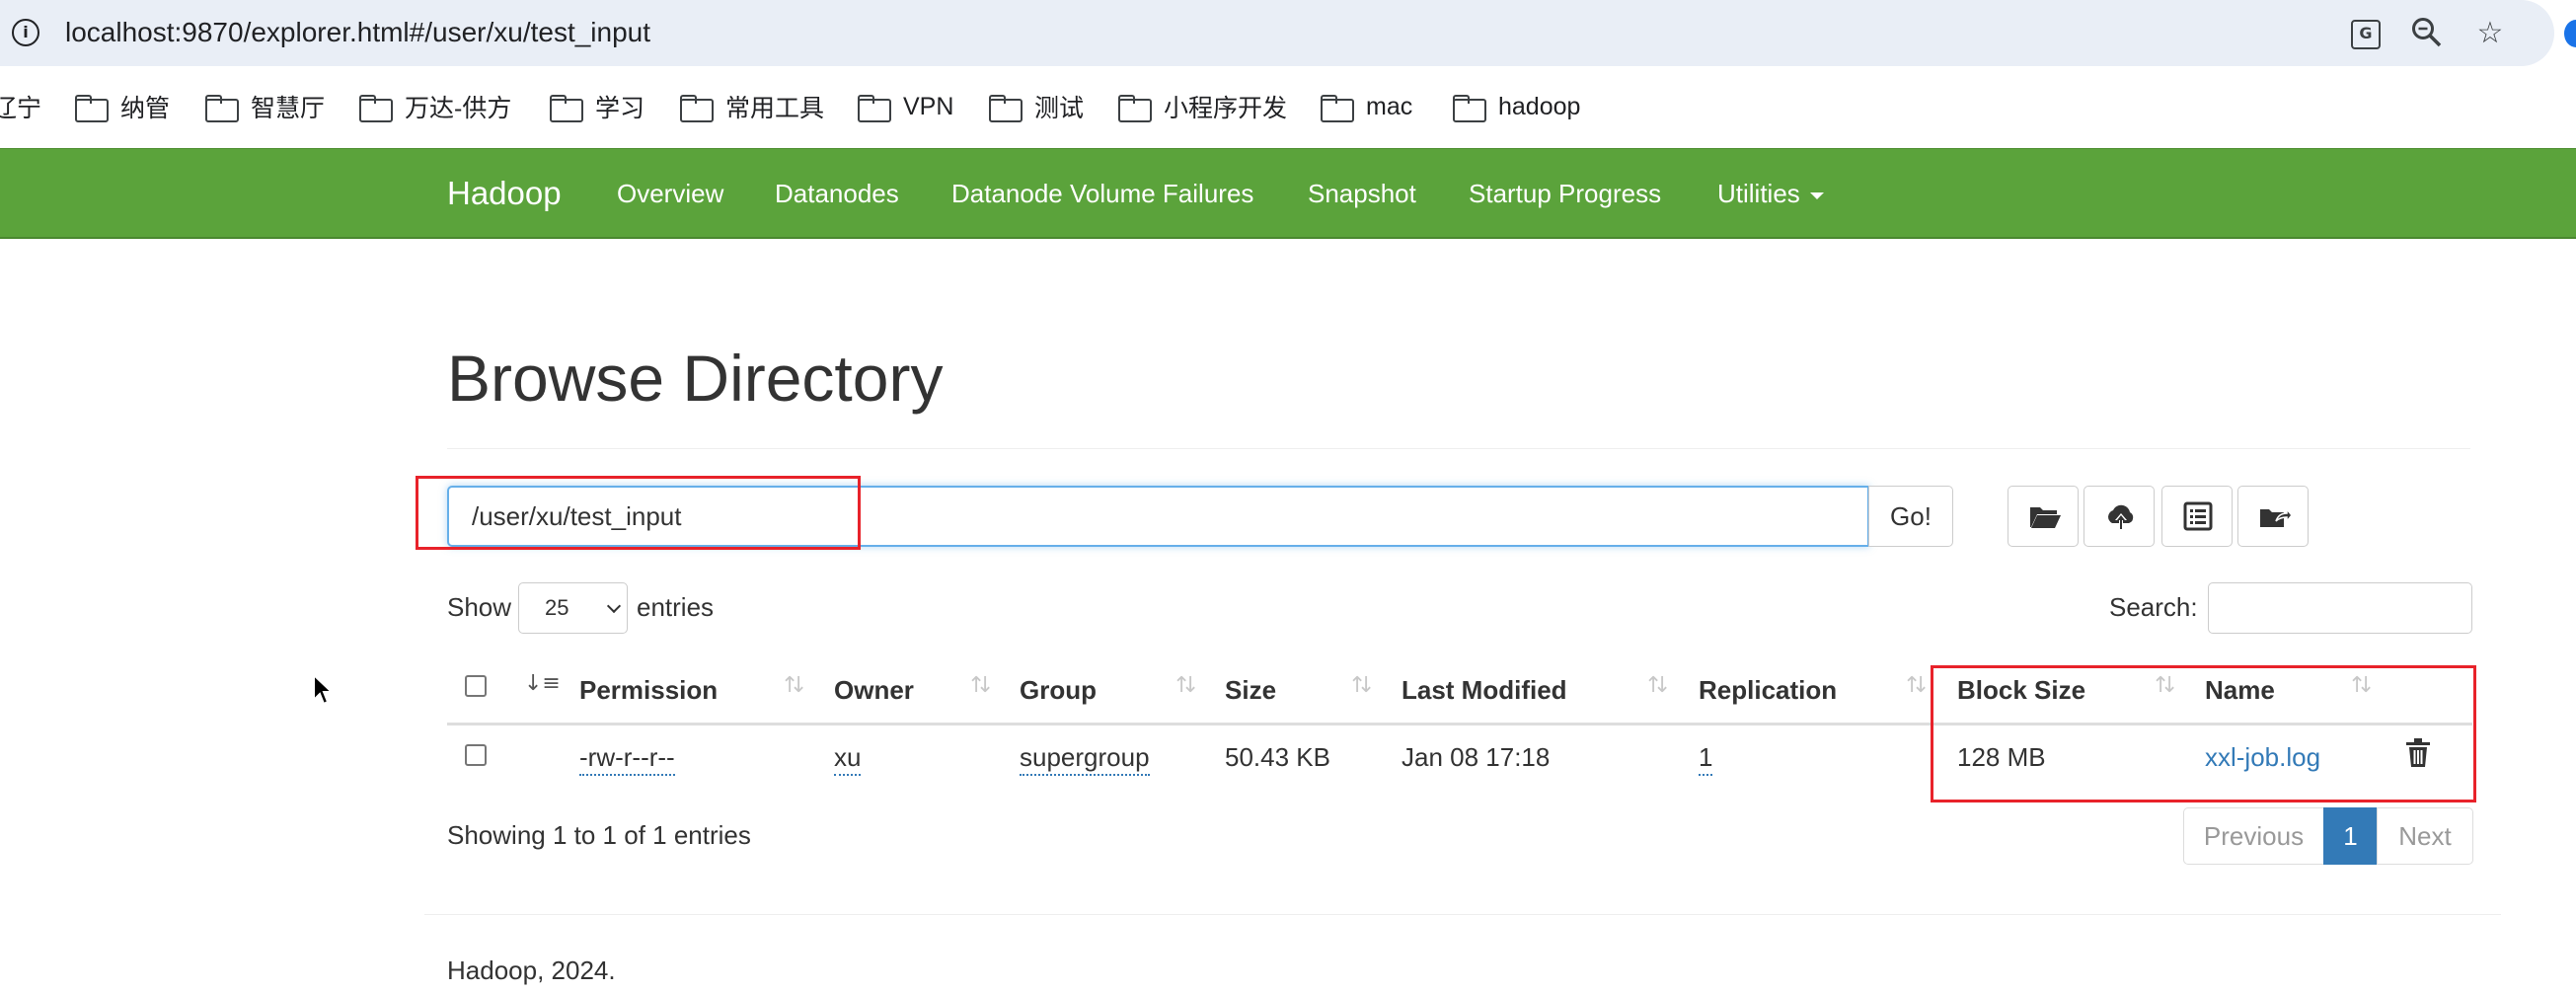 Image resolution: width=2576 pixels, height=993 pixels. What do you see at coordinates (324, 692) in the screenshot?
I see `mouse-cursor-icon` at bounding box center [324, 692].